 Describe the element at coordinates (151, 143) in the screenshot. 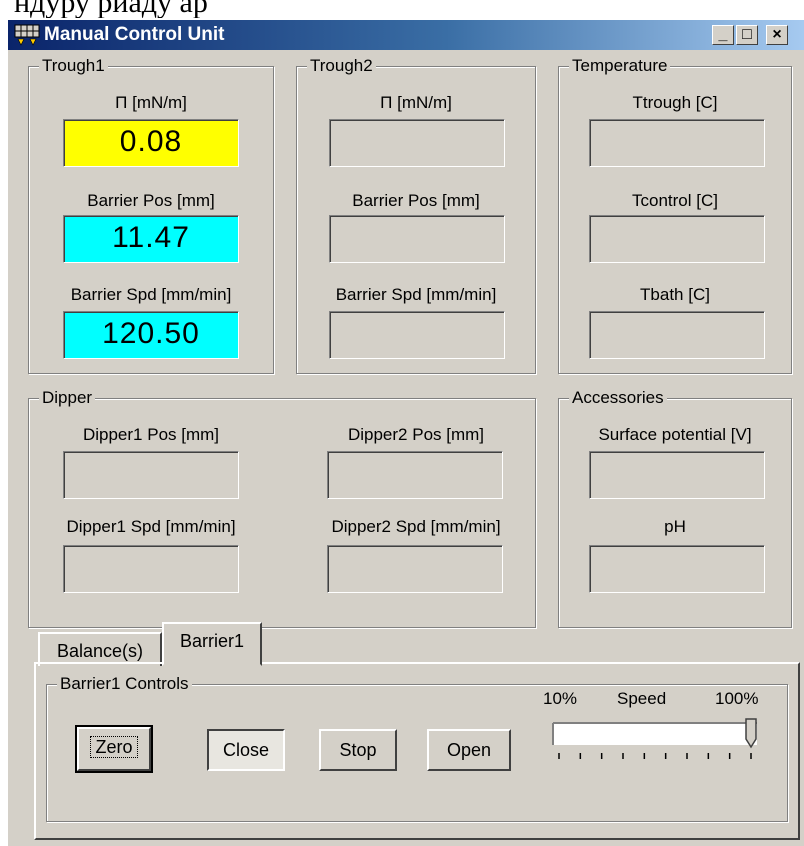

I see `trough1-pi-field: 0.08` at that location.